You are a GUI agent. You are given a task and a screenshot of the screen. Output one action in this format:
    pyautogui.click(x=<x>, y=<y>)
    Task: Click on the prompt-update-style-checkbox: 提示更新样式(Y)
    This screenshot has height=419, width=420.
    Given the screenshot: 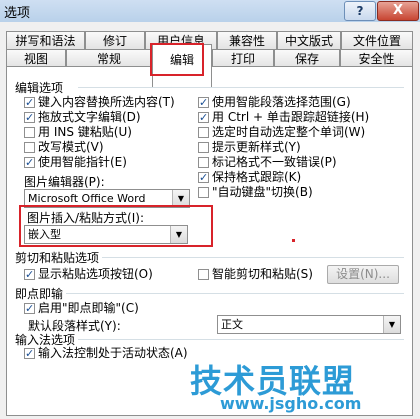 What is the action you would take?
    pyautogui.click(x=249, y=147)
    